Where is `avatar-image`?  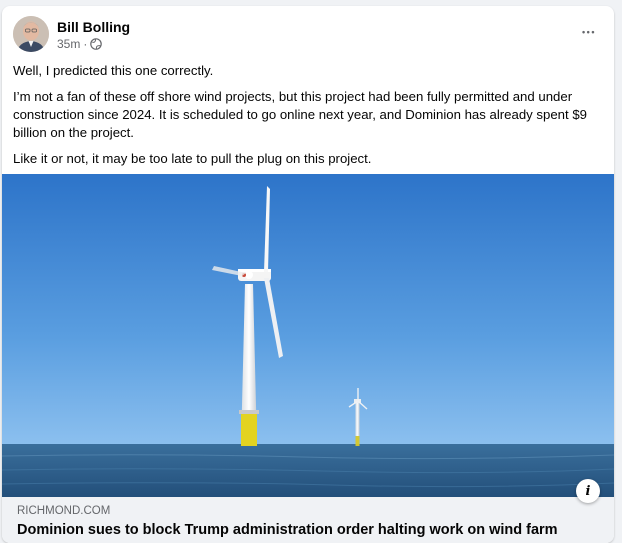 avatar-image is located at coordinates (31, 34).